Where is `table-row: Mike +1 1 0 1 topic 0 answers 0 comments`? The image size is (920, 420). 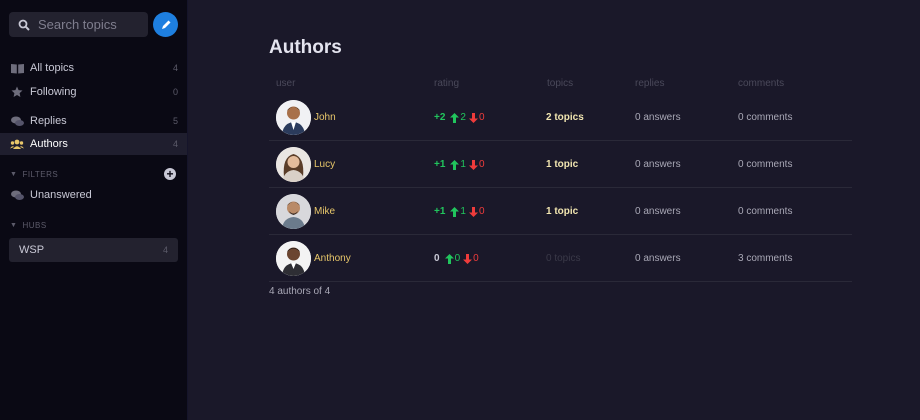 table-row: Mike +1 1 0 1 topic 0 answers 0 comments is located at coordinates (560, 211).